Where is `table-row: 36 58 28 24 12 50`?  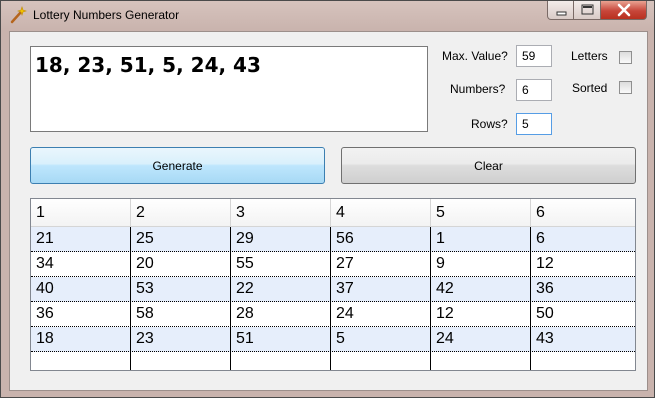
table-row: 36 58 28 24 12 50 is located at coordinates (333, 314).